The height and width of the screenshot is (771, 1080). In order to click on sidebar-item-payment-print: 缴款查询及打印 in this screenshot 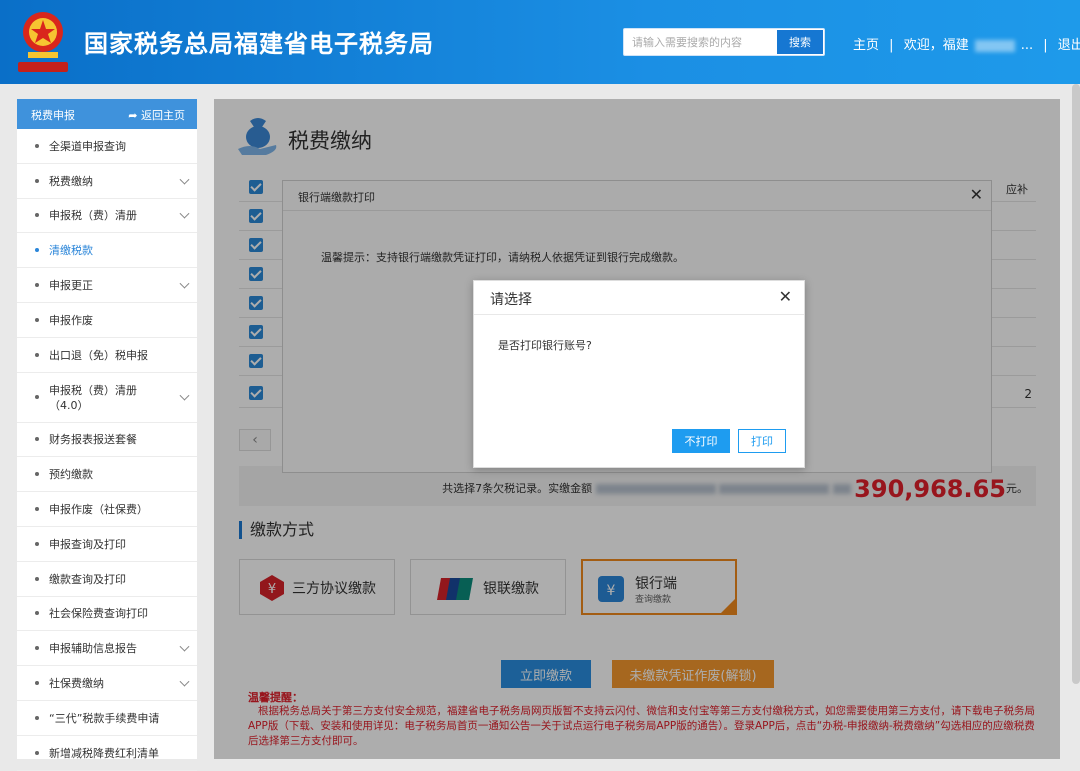, I will do `click(107, 579)`.